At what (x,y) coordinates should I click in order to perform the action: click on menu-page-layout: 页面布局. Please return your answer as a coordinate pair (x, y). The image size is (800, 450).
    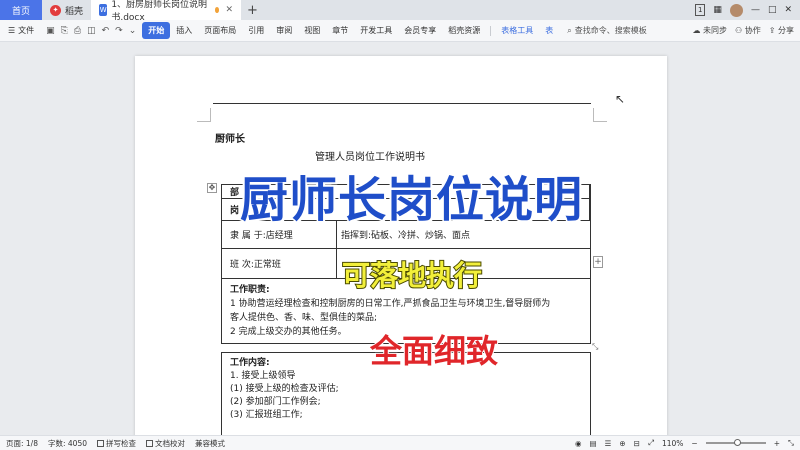
    Looking at the image, I should click on (220, 30).